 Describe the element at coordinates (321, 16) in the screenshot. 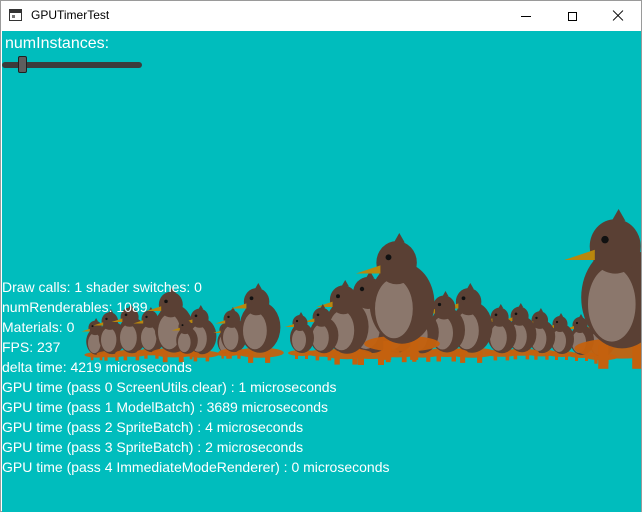

I see `title-bar: GPUTimerTest` at that location.